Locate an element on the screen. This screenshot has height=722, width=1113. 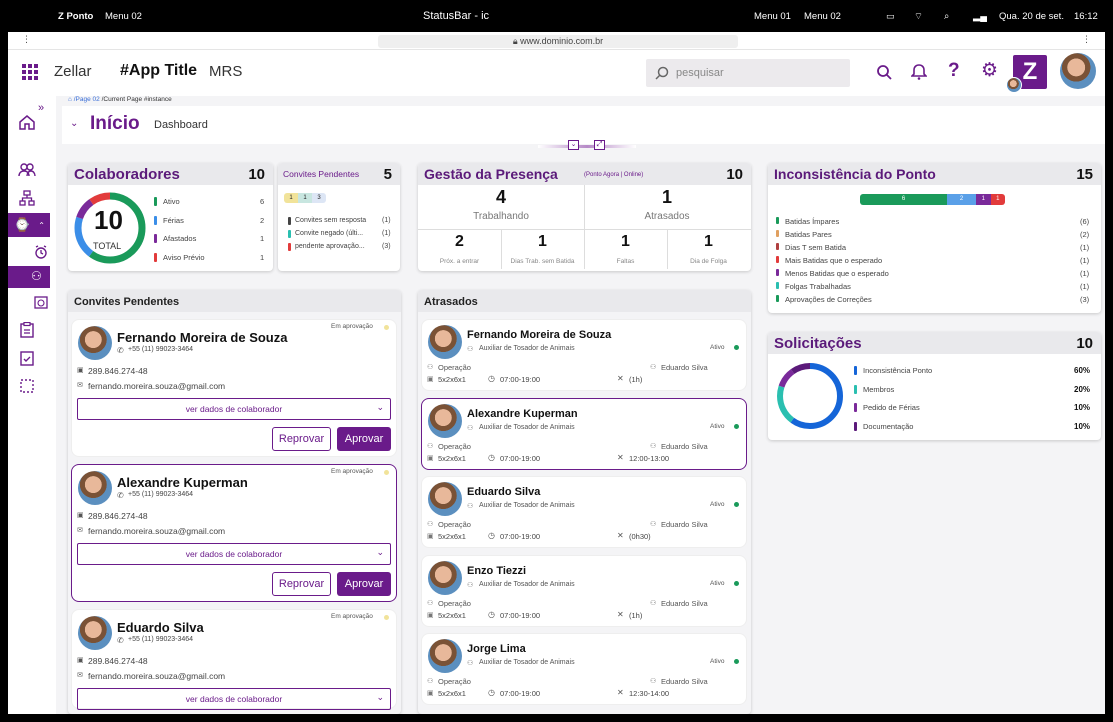
battery-icon: ▭ is located at coordinates (890, 16).